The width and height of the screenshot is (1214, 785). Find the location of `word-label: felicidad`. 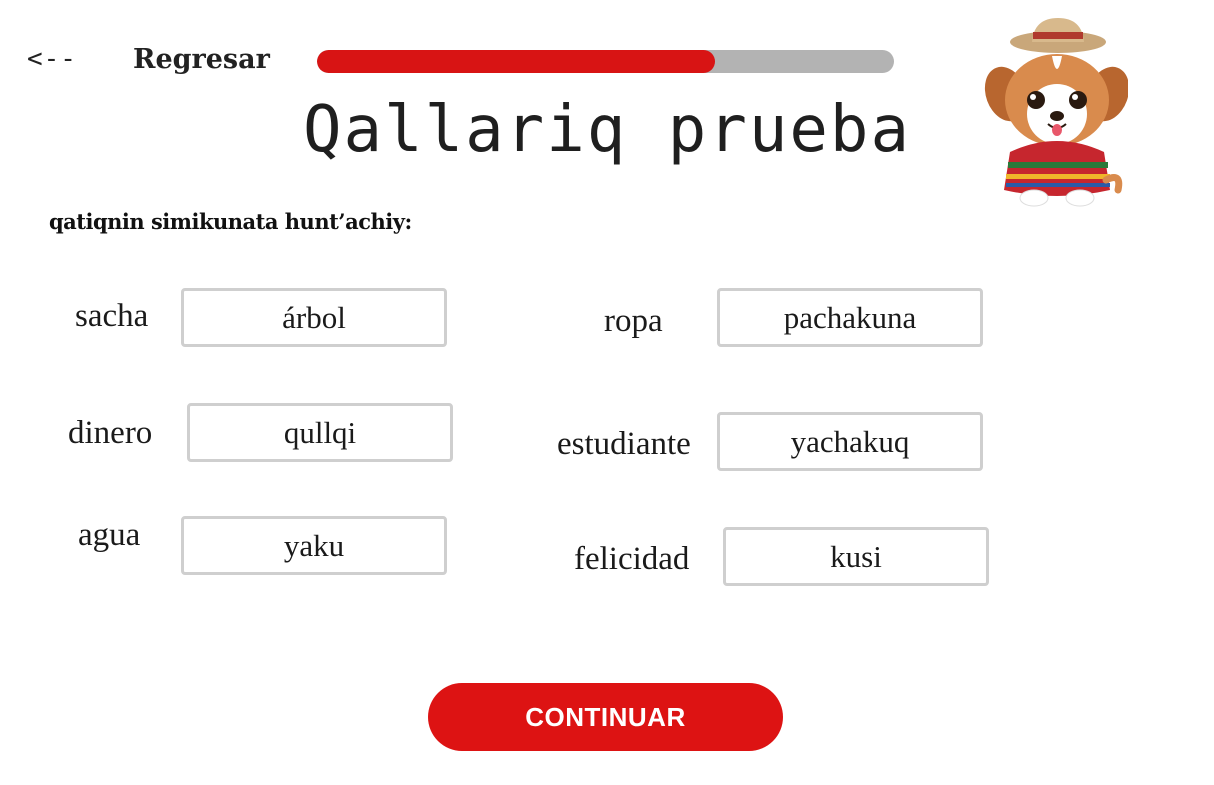

word-label: felicidad is located at coordinates (632, 559).